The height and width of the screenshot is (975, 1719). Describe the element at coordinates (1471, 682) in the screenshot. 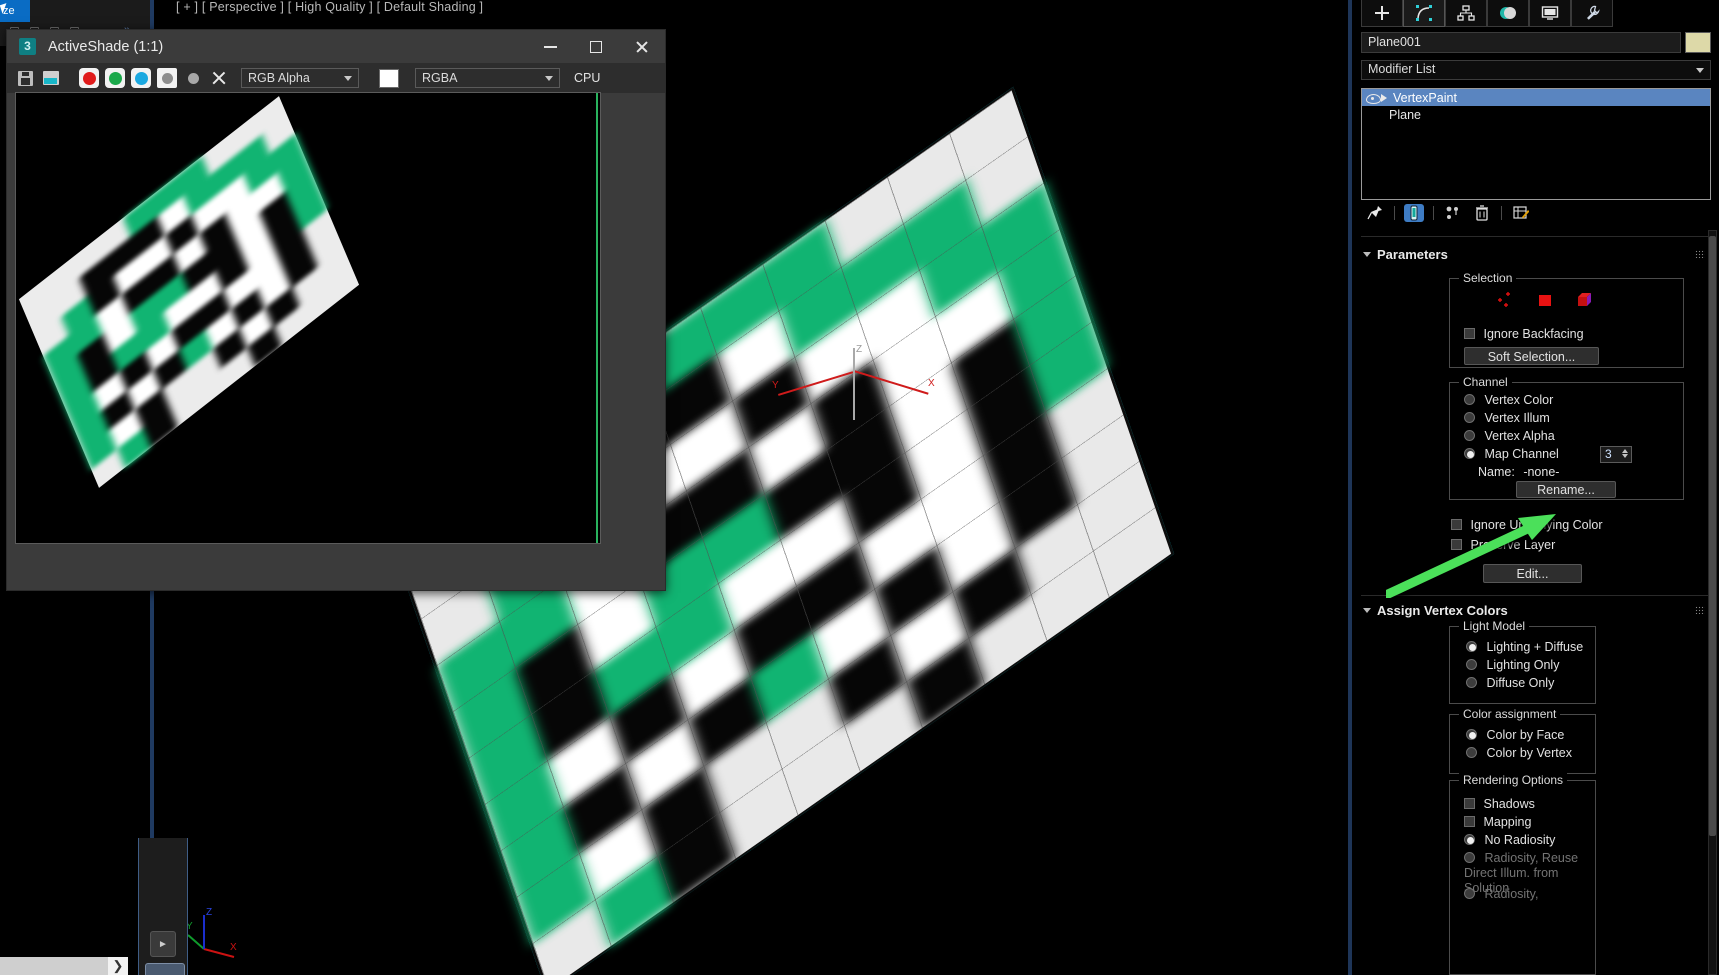

I see `diffuse-only-radio` at that location.